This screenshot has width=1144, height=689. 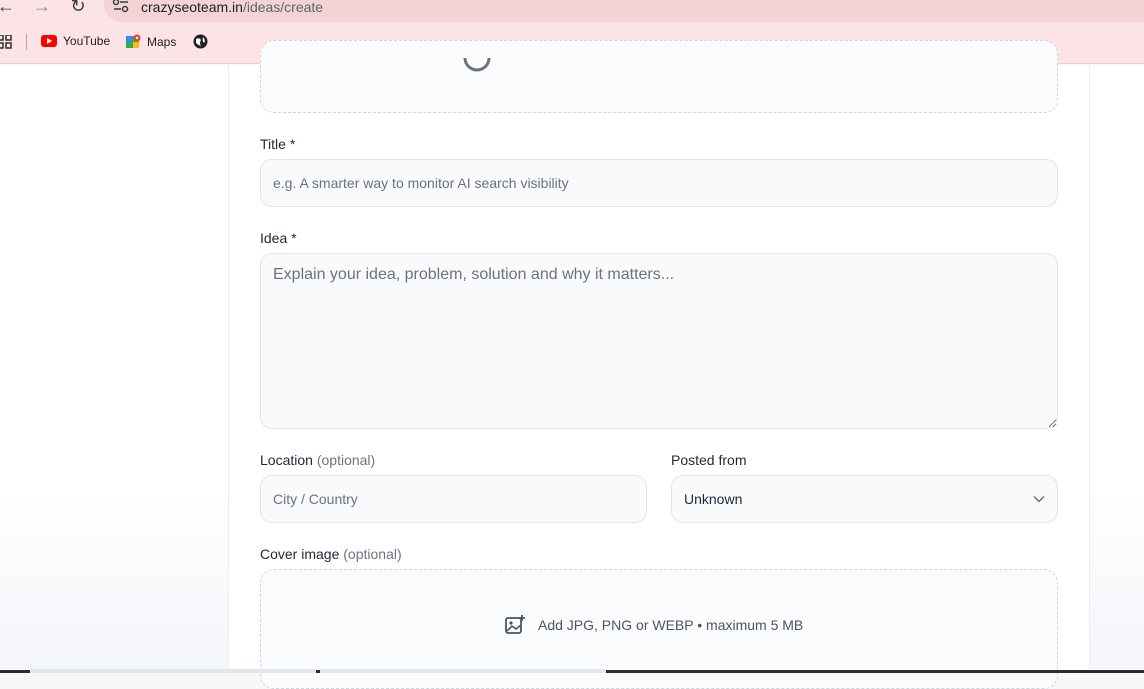 What do you see at coordinates (49, 41) in the screenshot?
I see `youtube-icon` at bounding box center [49, 41].